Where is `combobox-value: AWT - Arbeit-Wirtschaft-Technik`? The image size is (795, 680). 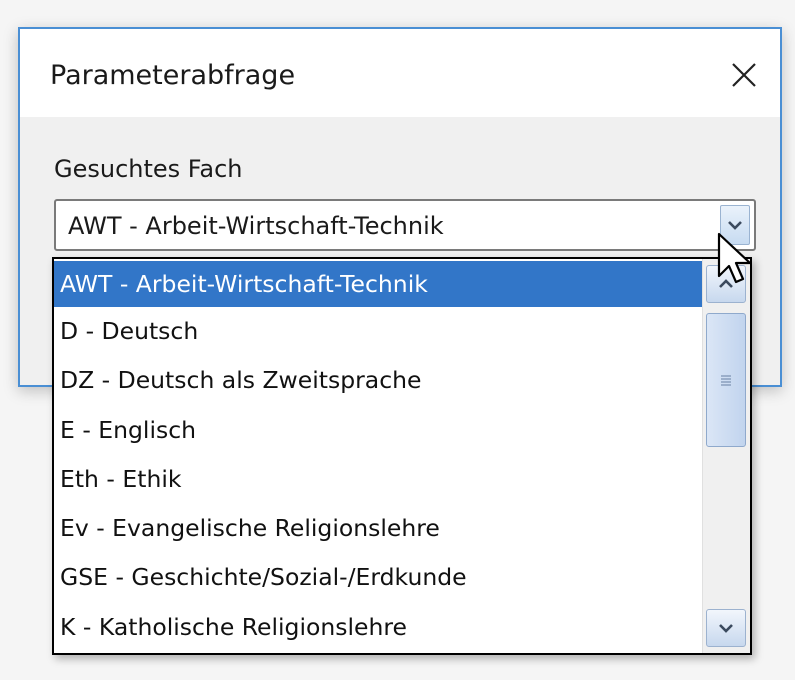
combobox-value: AWT - Arbeit-Wirtschaft-Technik is located at coordinates (256, 226).